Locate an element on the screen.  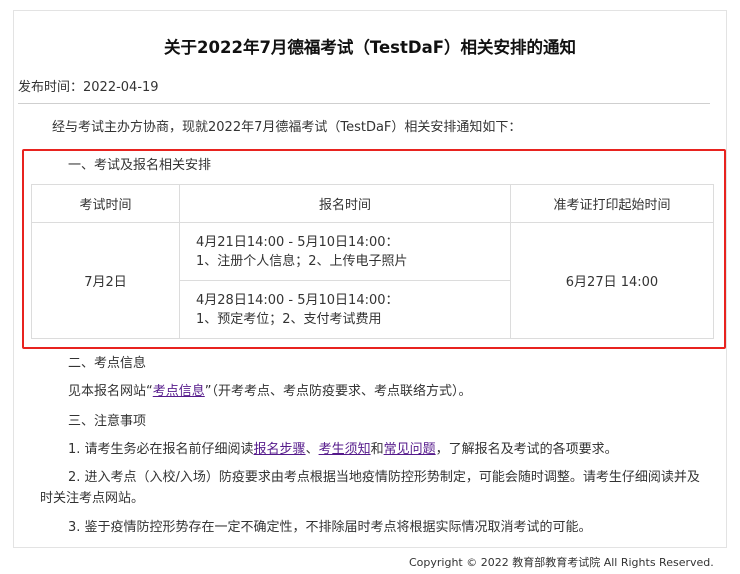
publish-date: 发布时间：2022-04-19 is located at coordinates (88, 87).